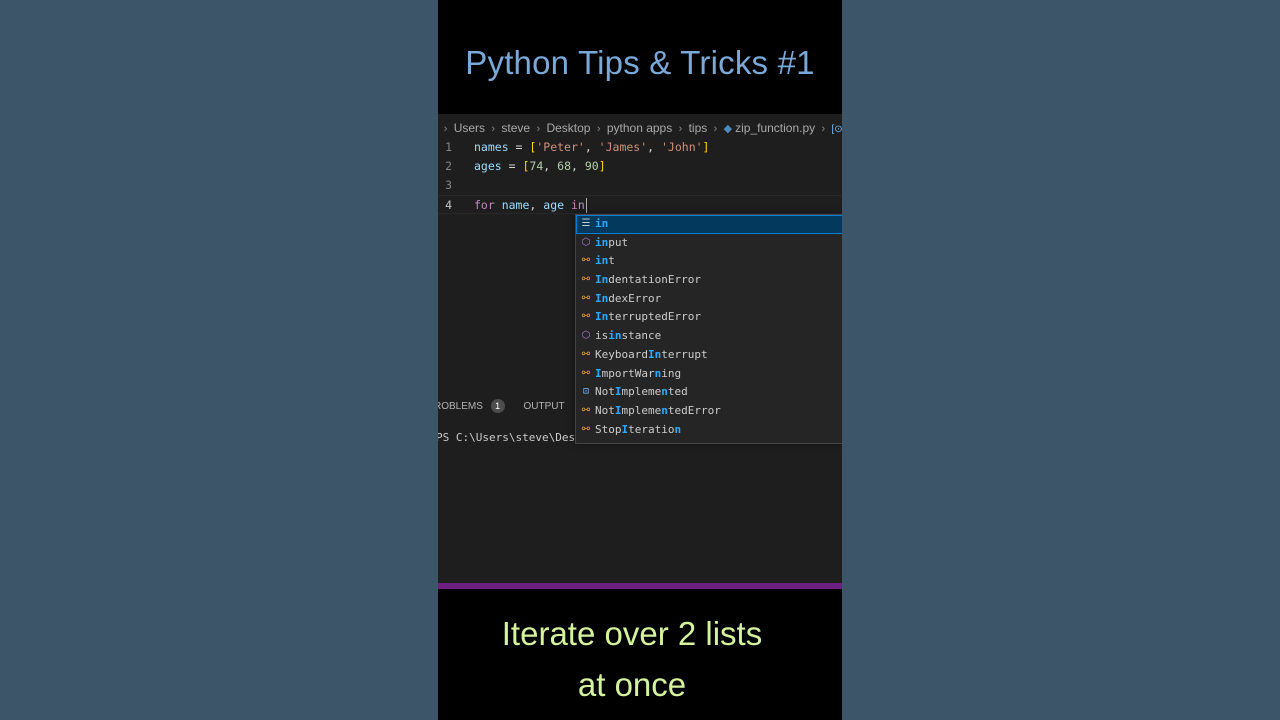 This screenshot has height=720, width=1280. Describe the element at coordinates (709, 374) in the screenshot. I see `suggestion-item: ⚯ ImportWarning` at that location.